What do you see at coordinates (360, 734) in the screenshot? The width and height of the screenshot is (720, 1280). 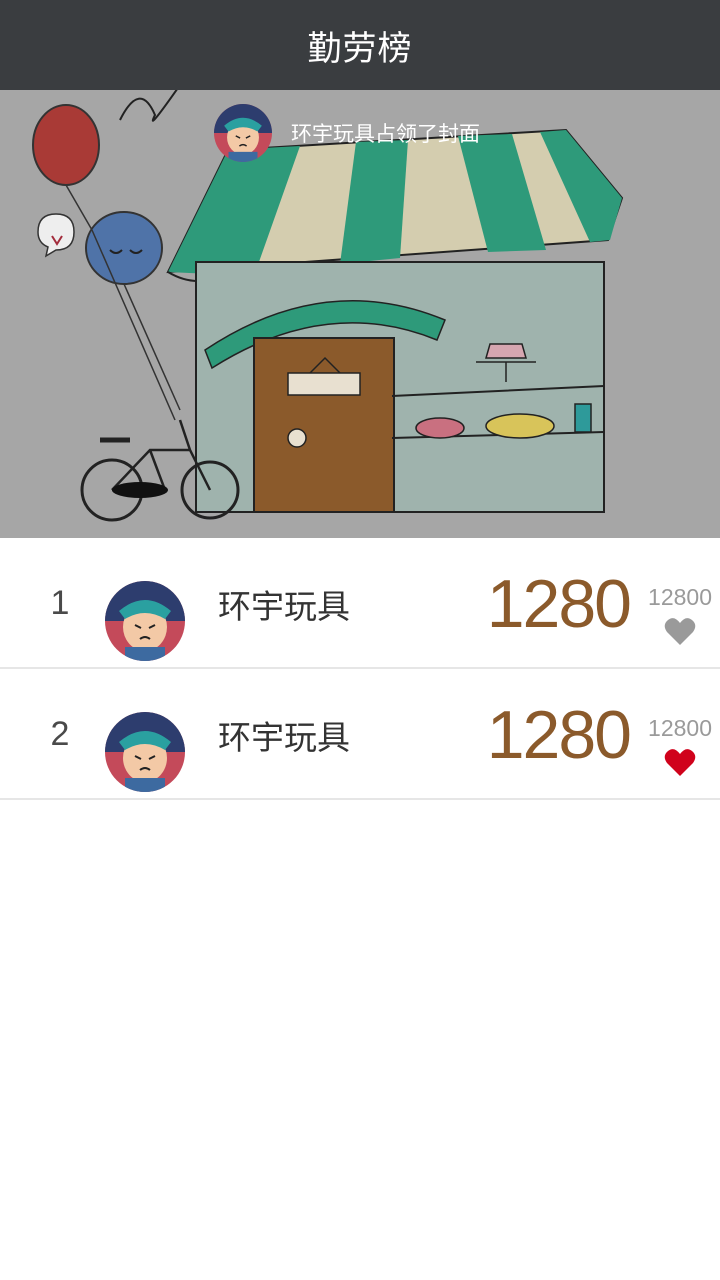 I see `list-item: 2 环宇玩具 1280 12800` at bounding box center [360, 734].